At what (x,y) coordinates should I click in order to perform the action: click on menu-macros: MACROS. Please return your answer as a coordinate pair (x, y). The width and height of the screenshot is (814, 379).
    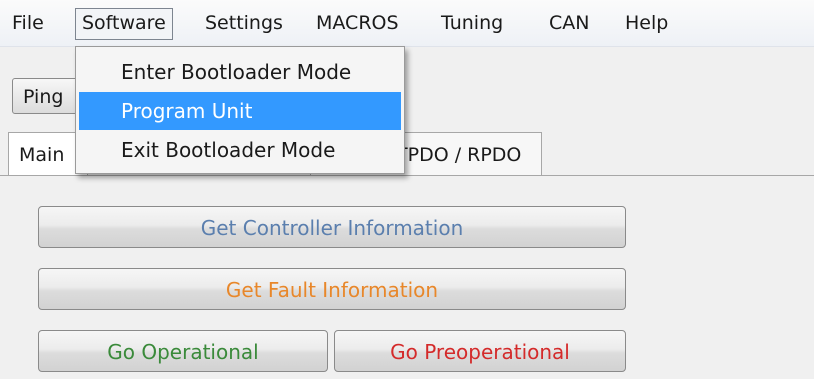
    Looking at the image, I should click on (357, 23).